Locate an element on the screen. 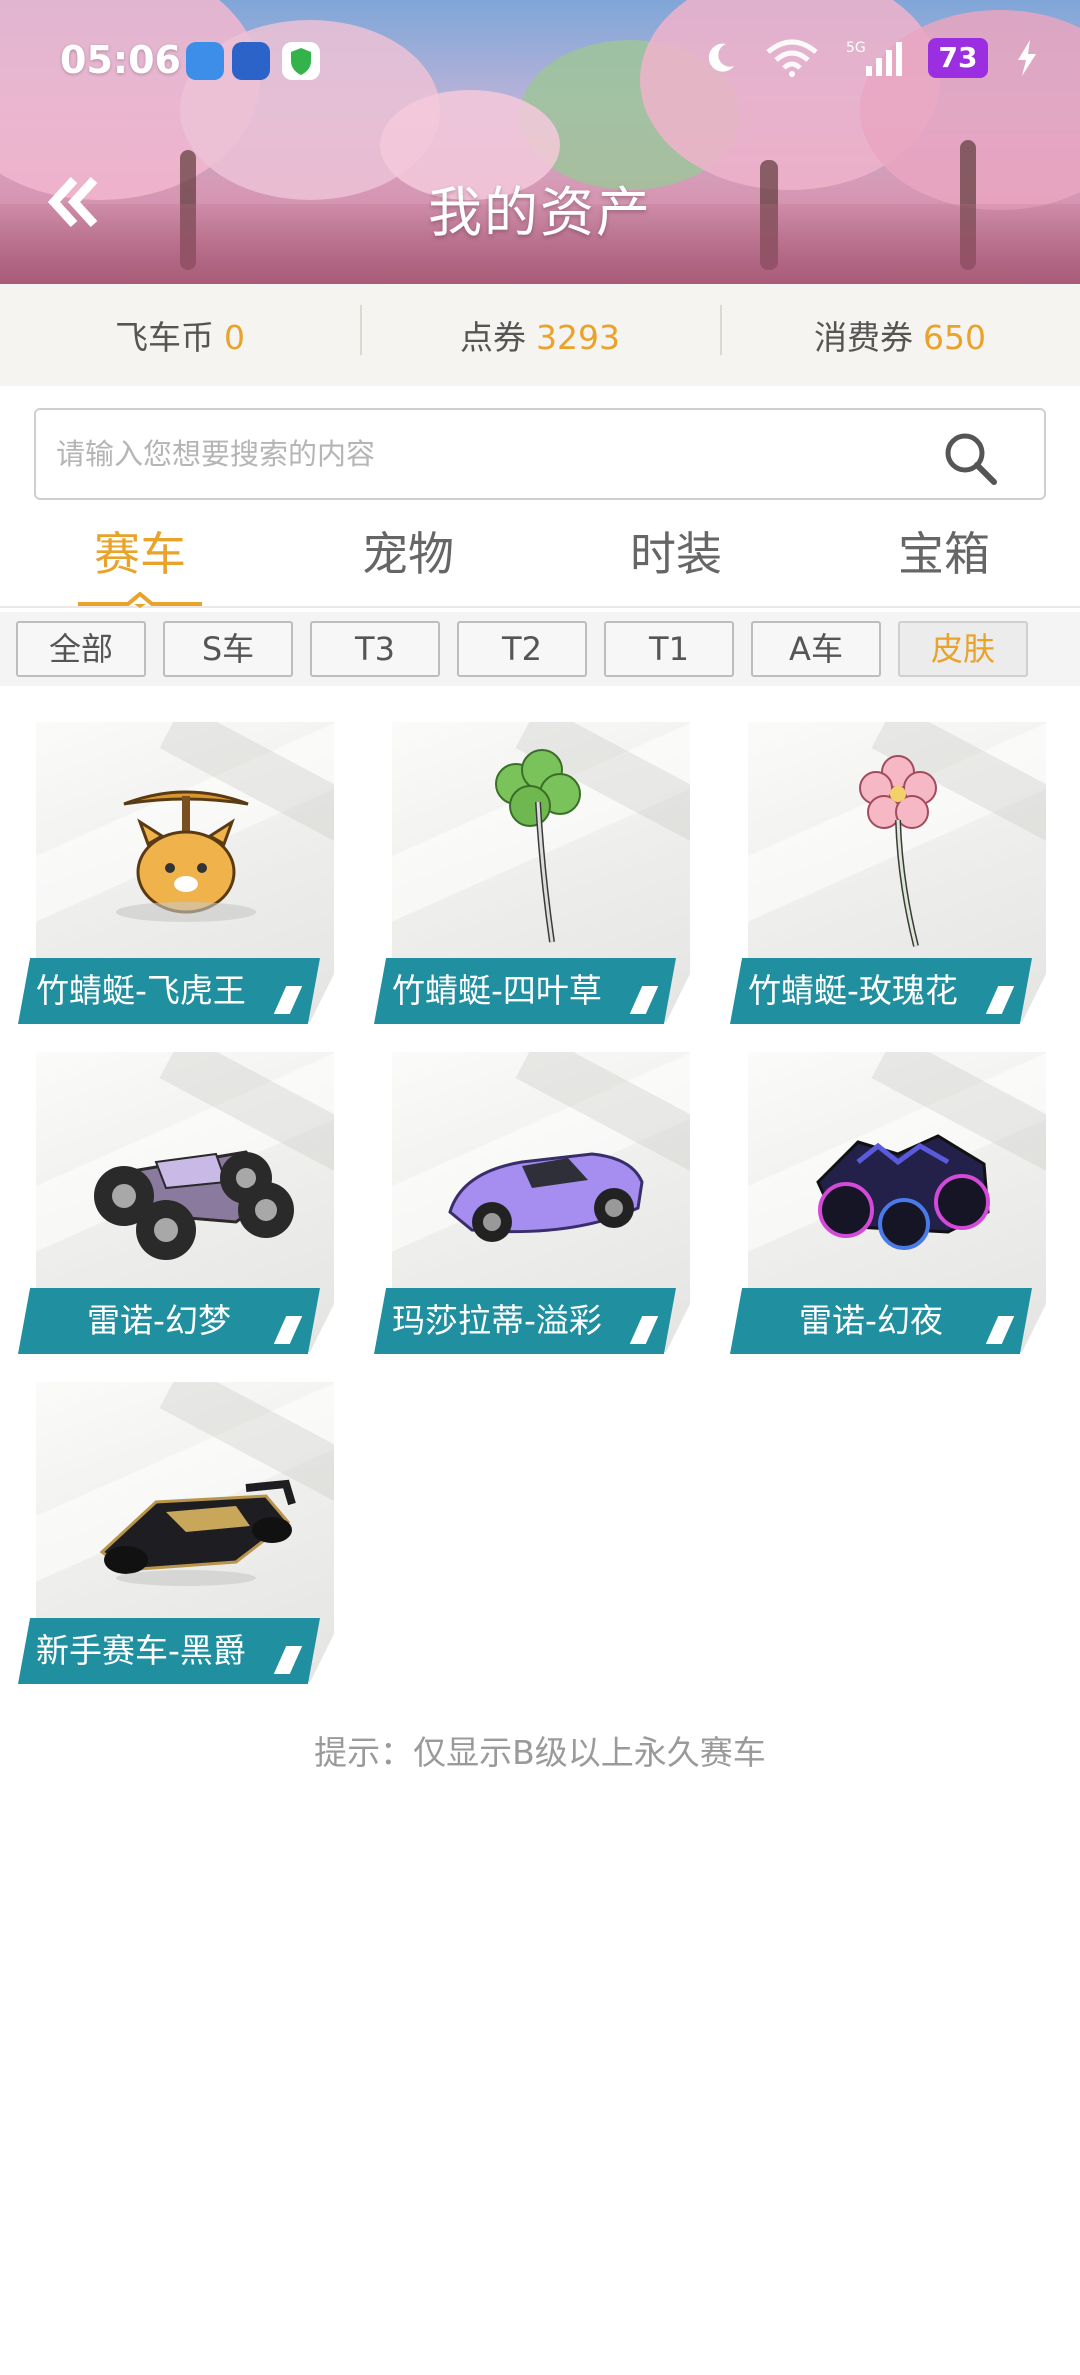 Image resolution: width=1080 pixels, height=2375 pixels. search-input is located at coordinates (486, 454).